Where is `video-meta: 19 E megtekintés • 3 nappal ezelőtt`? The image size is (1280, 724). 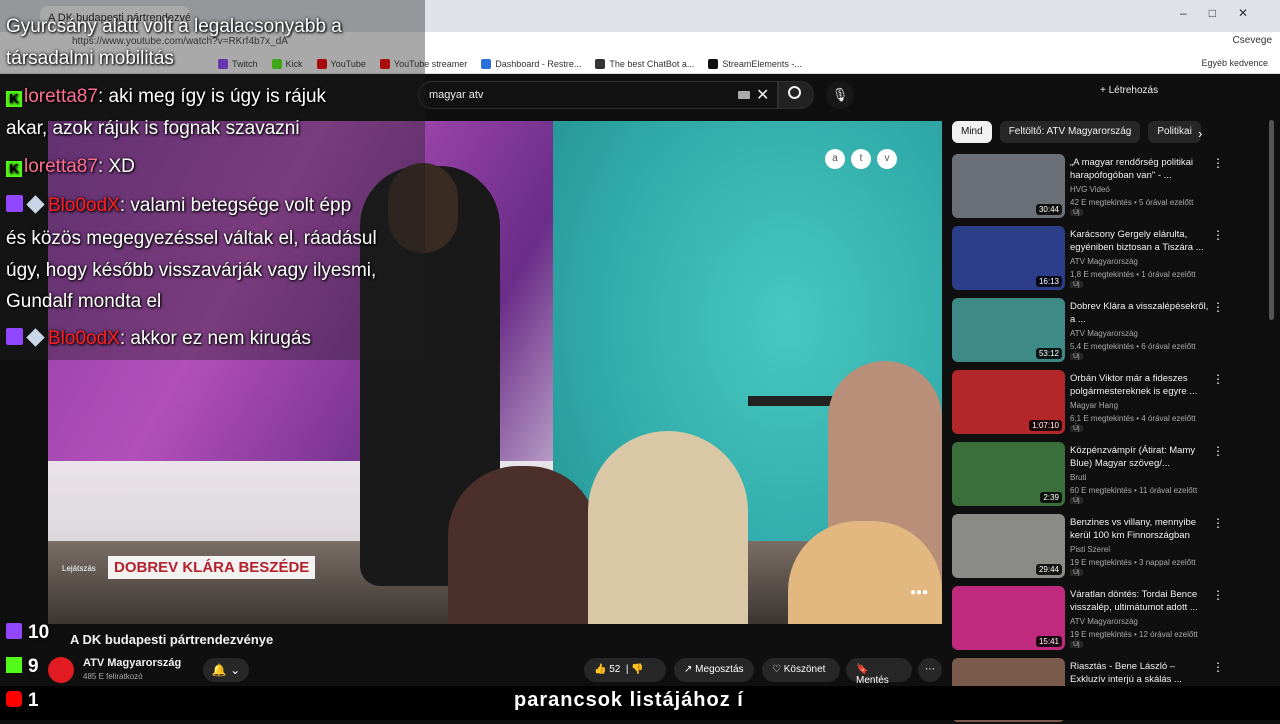
video-meta: 19 E megtekintés • 3 nappal ezelőtt is located at coordinates (1133, 562).